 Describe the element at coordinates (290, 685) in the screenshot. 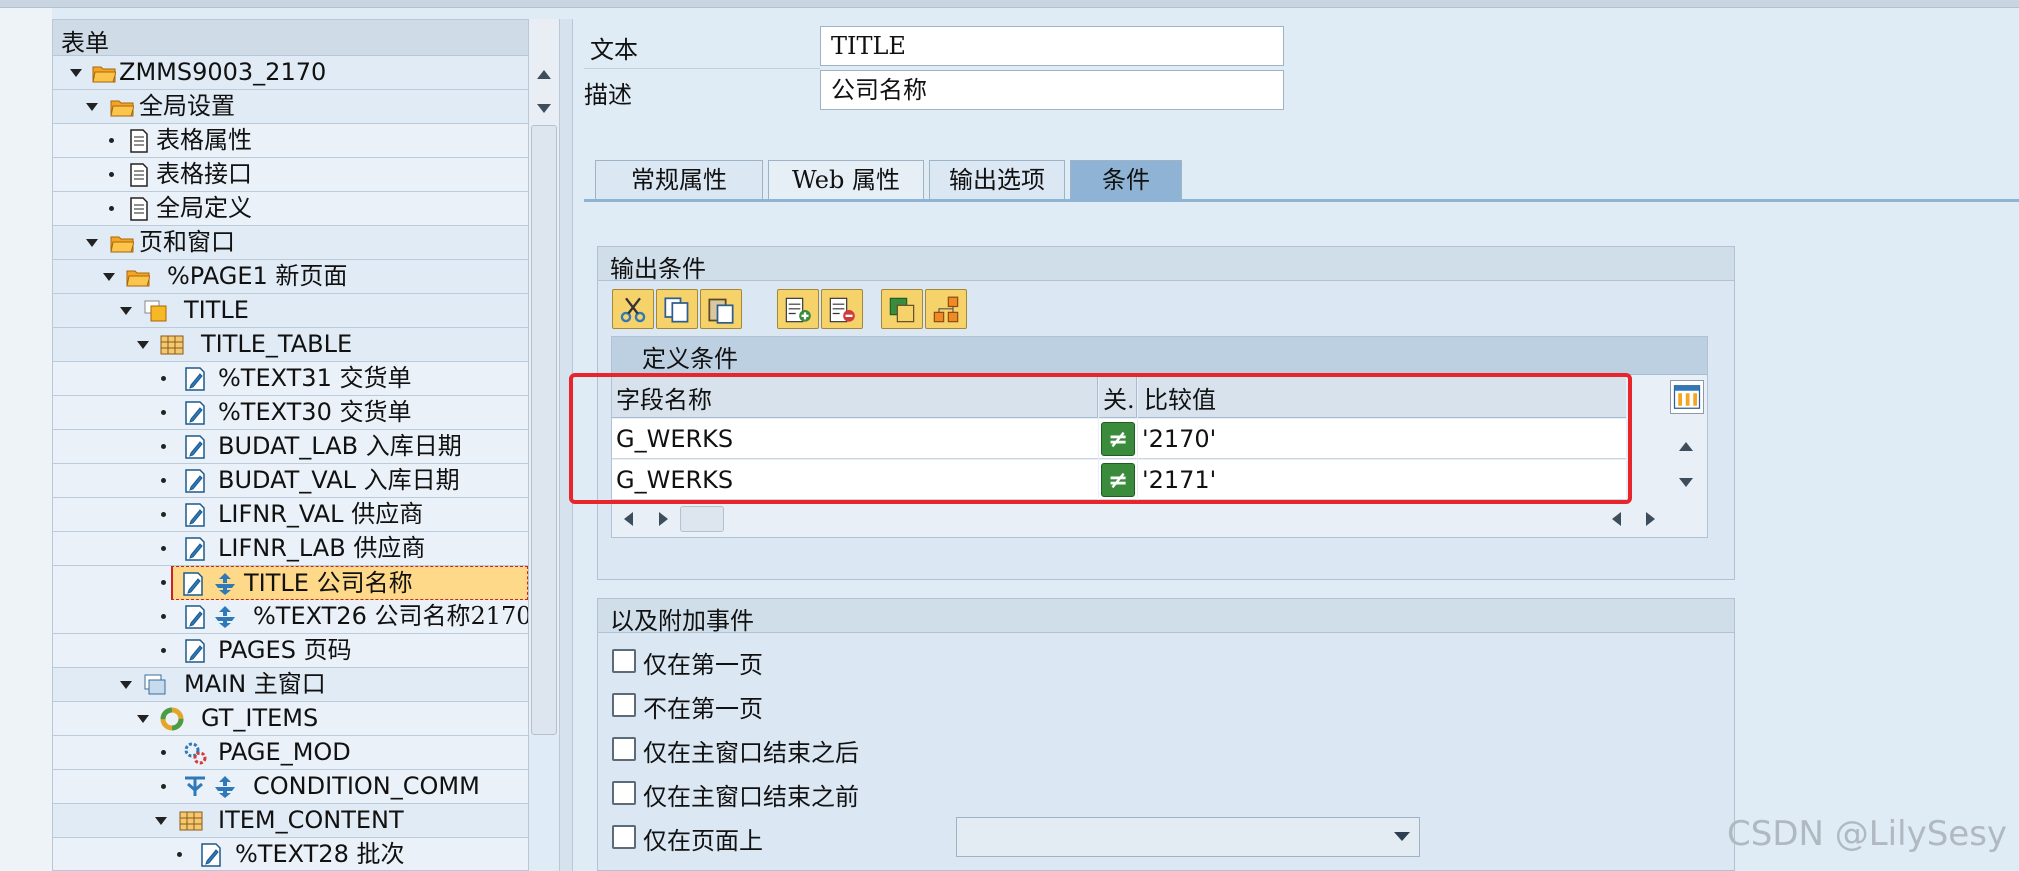

I see `tree-node-main-window: MAIN 主窗口` at that location.